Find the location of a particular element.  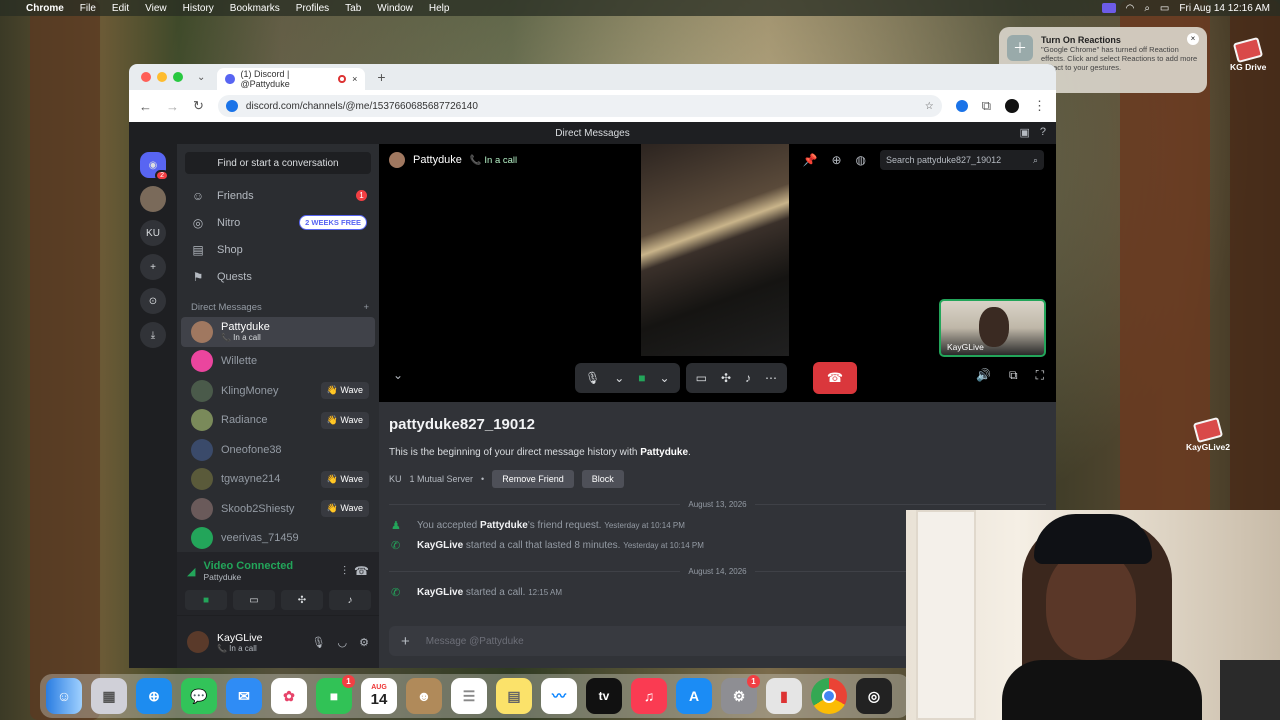

download-apps-button: ⤓ is located at coordinates (153, 335).